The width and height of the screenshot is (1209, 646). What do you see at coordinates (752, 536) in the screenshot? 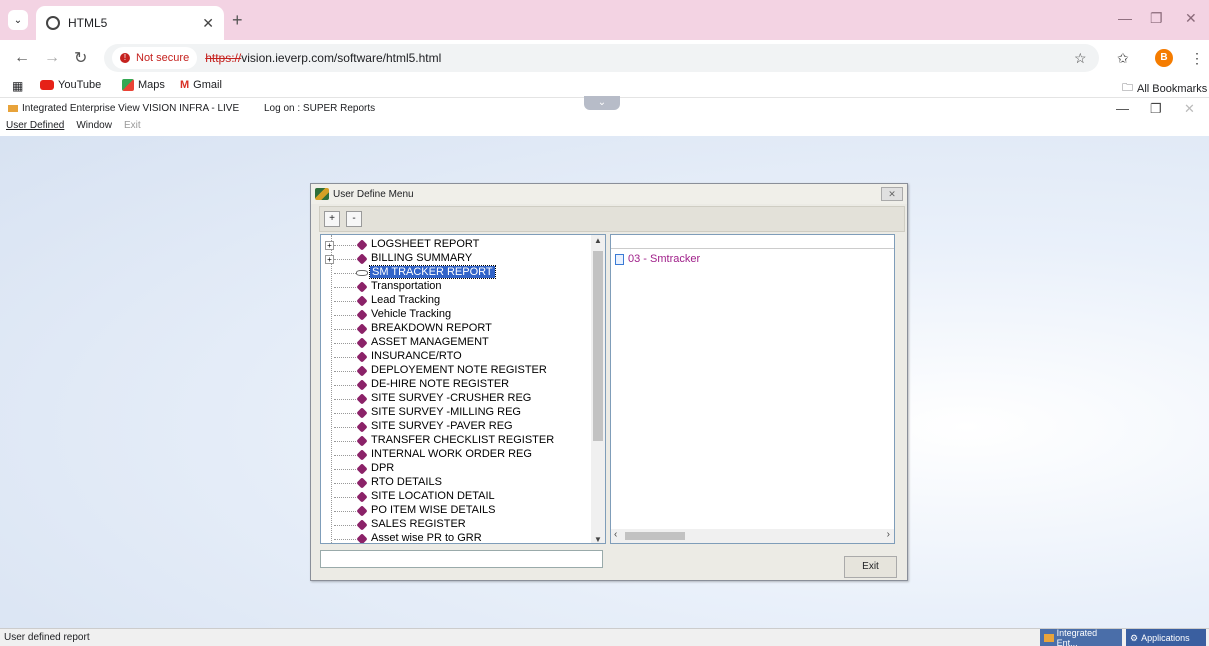
I see `report-horizontal-scrollbar: ‹ ›` at bounding box center [752, 536].